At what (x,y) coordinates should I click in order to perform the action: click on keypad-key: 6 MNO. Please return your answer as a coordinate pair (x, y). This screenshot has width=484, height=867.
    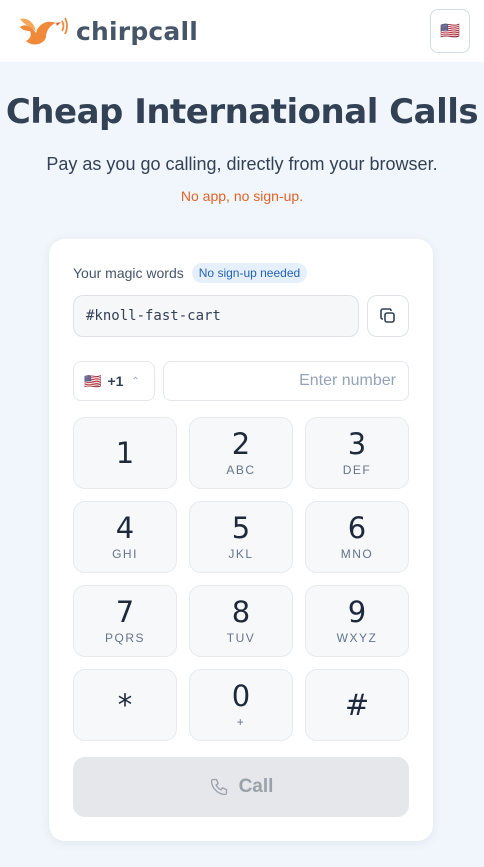
    Looking at the image, I should click on (357, 537).